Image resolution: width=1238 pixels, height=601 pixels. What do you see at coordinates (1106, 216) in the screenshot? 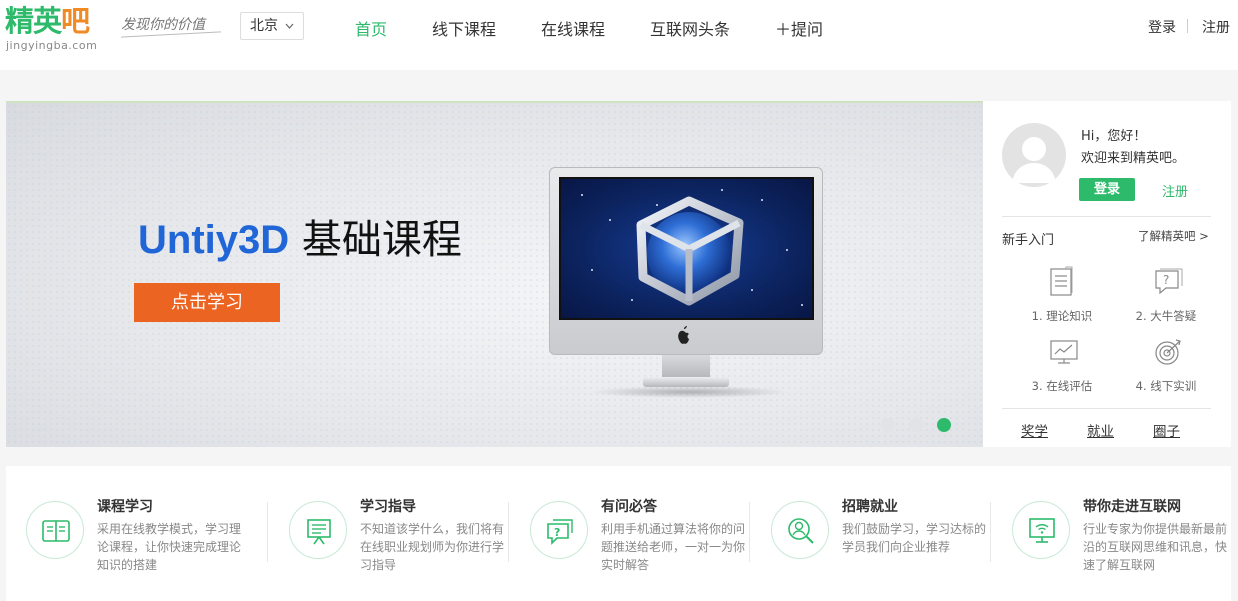
I see `panel-divider` at bounding box center [1106, 216].